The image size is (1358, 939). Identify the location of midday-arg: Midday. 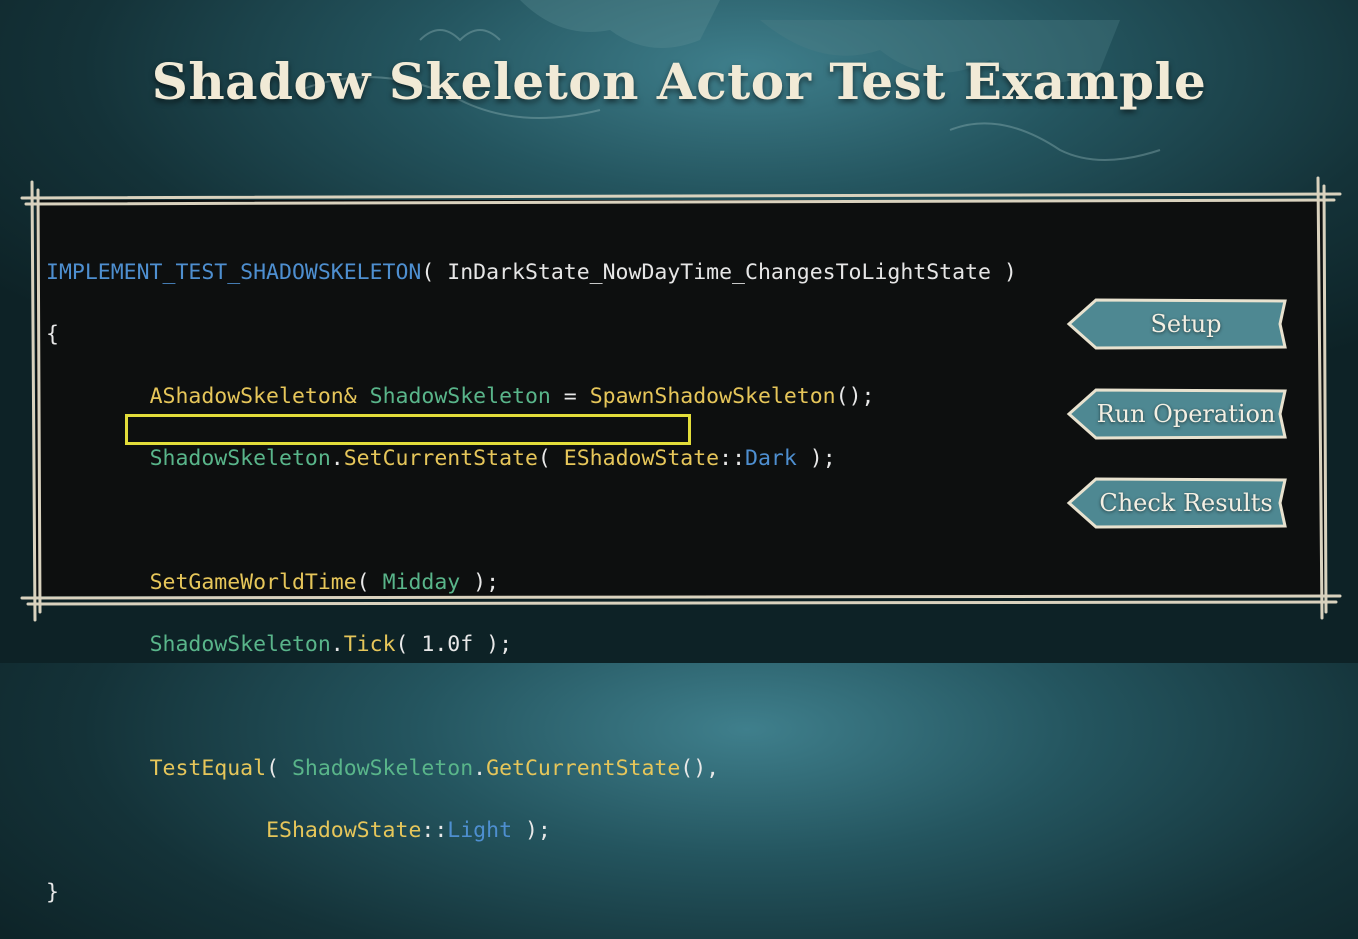
(421, 582).